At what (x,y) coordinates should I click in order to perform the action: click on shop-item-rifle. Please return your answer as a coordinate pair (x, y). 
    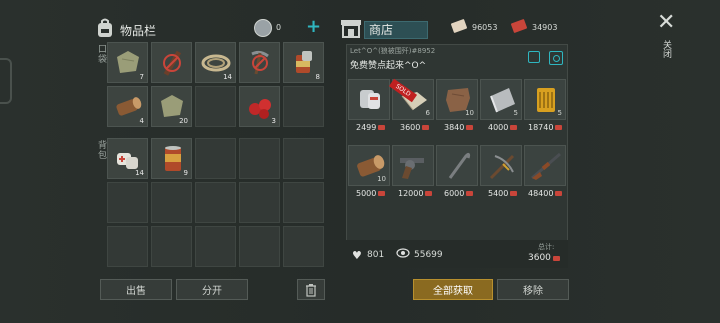
    Looking at the image, I should click on (545, 165).